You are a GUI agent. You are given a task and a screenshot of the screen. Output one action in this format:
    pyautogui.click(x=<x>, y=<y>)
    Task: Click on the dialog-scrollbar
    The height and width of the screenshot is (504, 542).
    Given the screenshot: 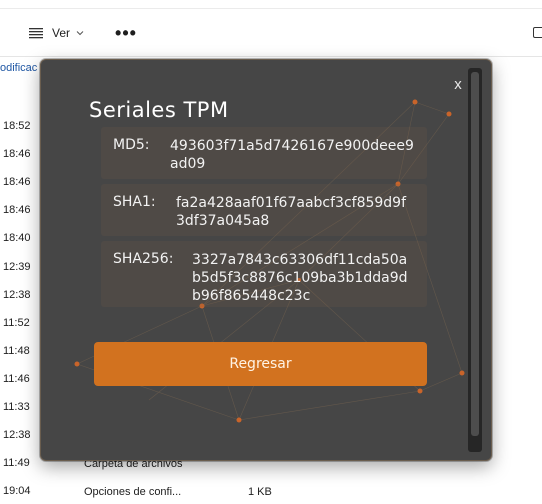 What is the action you would take?
    pyautogui.click(x=475, y=260)
    